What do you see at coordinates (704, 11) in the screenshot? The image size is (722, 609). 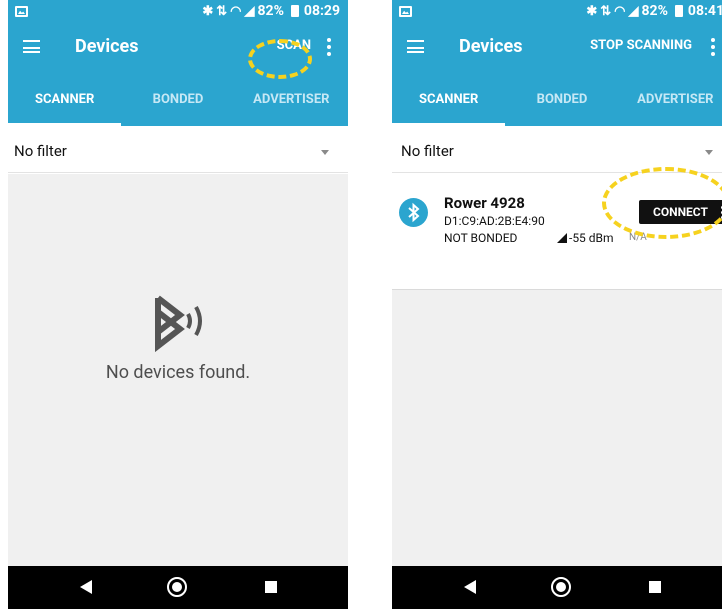 I see `clock: 08:41` at bounding box center [704, 11].